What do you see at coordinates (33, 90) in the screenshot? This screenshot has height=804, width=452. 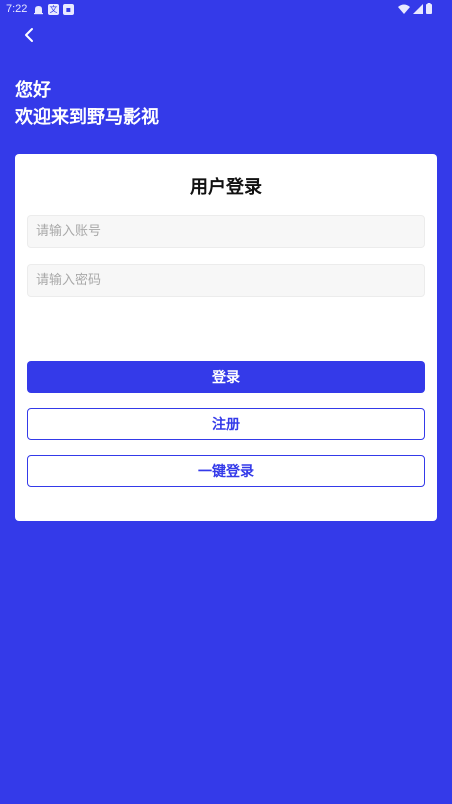 I see `greeting-line-1: 您好` at bounding box center [33, 90].